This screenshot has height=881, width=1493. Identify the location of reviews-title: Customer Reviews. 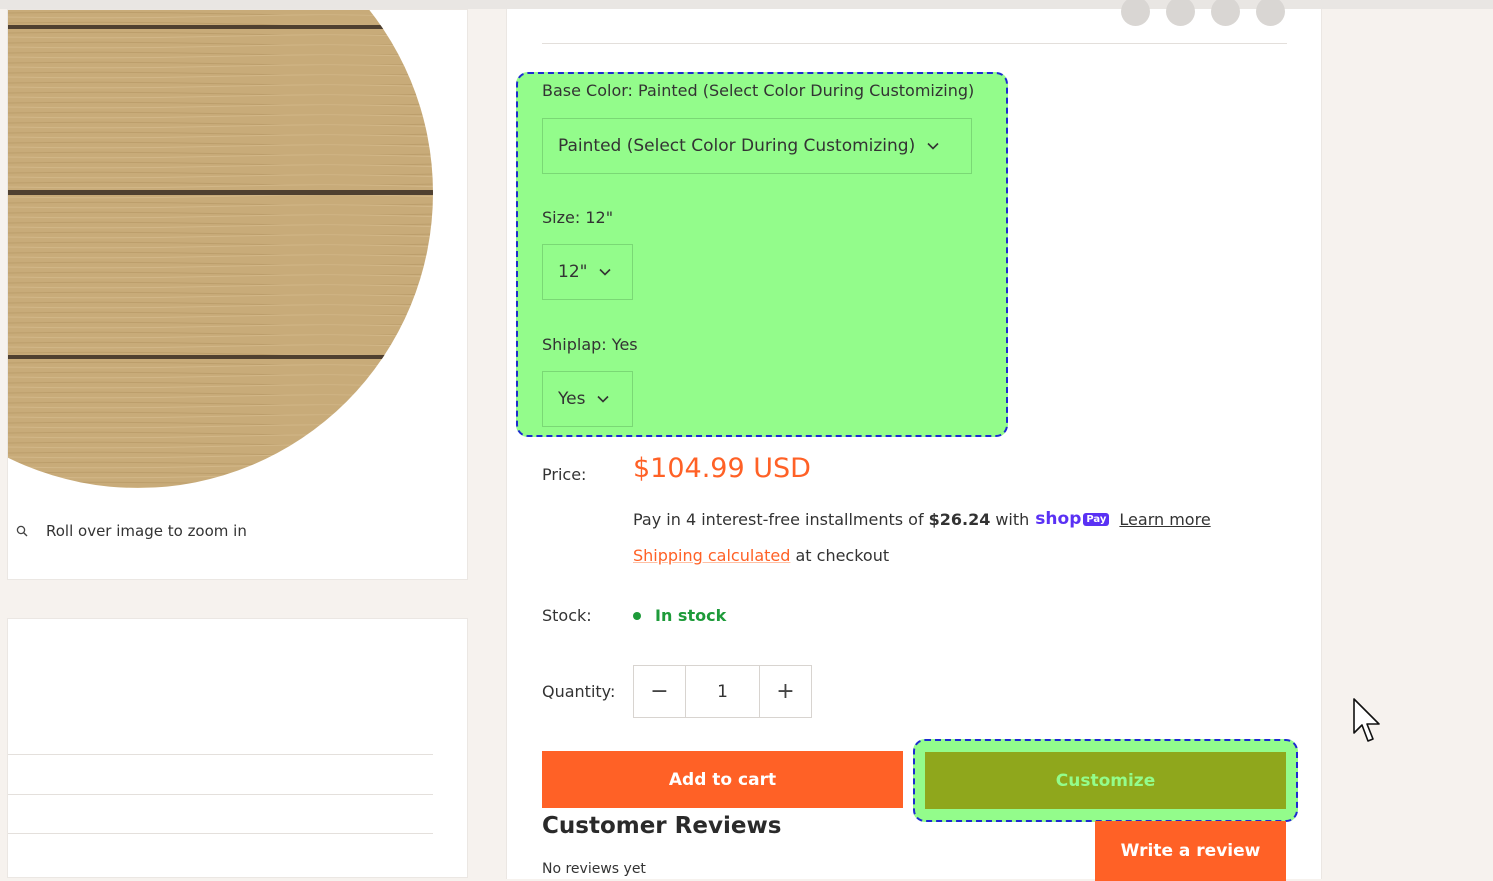
(662, 826).